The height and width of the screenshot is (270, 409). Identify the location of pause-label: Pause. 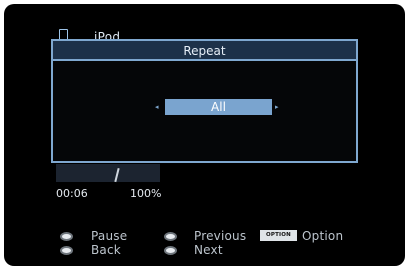
(109, 236).